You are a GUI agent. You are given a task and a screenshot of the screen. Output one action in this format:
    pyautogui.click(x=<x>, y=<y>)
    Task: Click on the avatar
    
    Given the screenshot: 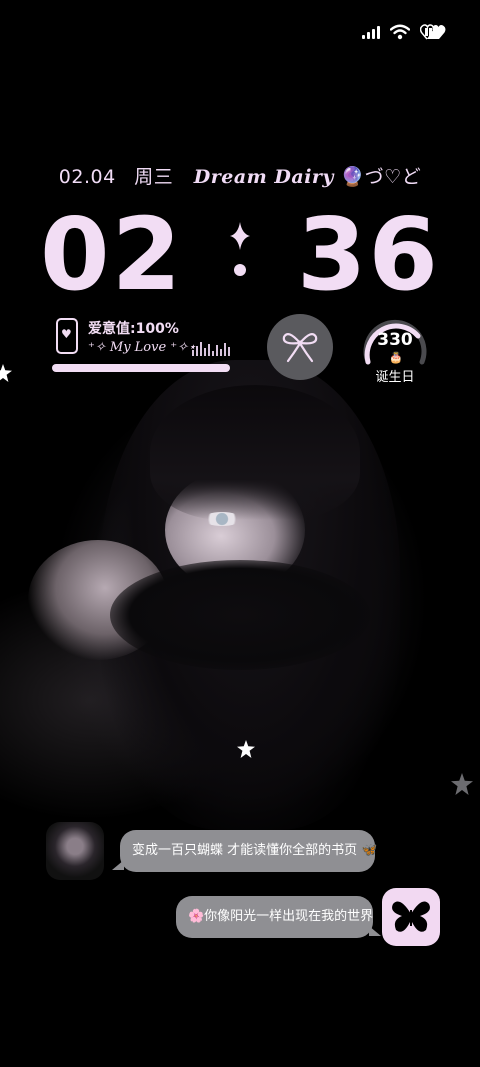 What is the action you would take?
    pyautogui.click(x=75, y=851)
    